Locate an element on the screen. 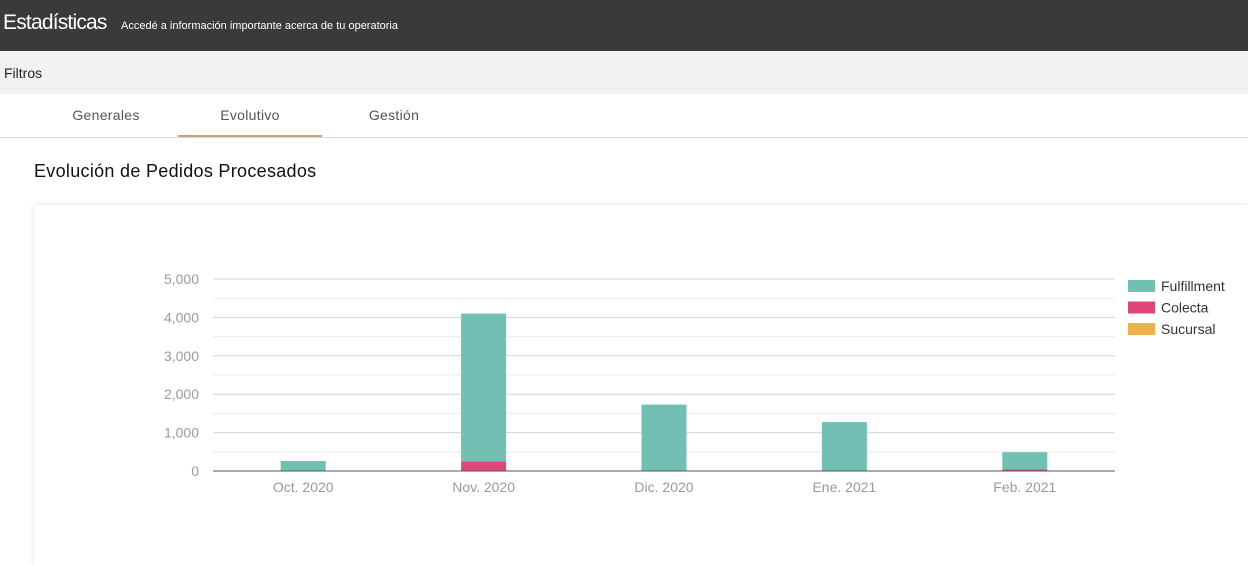 This screenshot has width=1248, height=565. tab-evolutivo: Evolutivo is located at coordinates (250, 115).